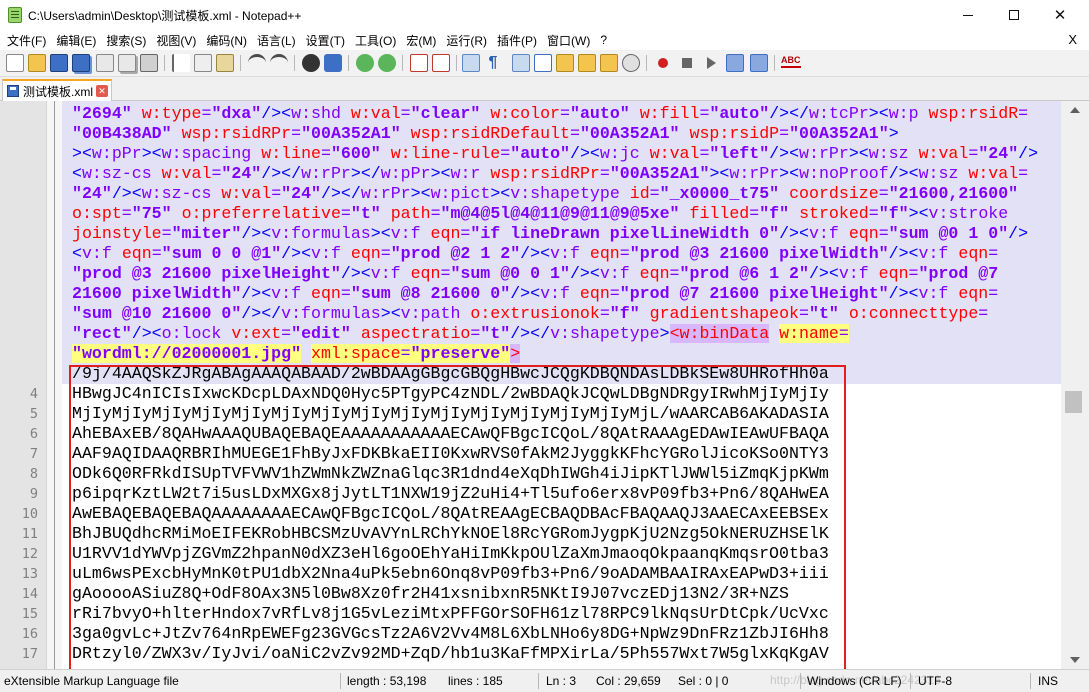 Image resolution: width=1089 pixels, height=692 pixels. Describe the element at coordinates (493, 63) in the screenshot. I see `show-all-characters-icon: ¶` at that location.